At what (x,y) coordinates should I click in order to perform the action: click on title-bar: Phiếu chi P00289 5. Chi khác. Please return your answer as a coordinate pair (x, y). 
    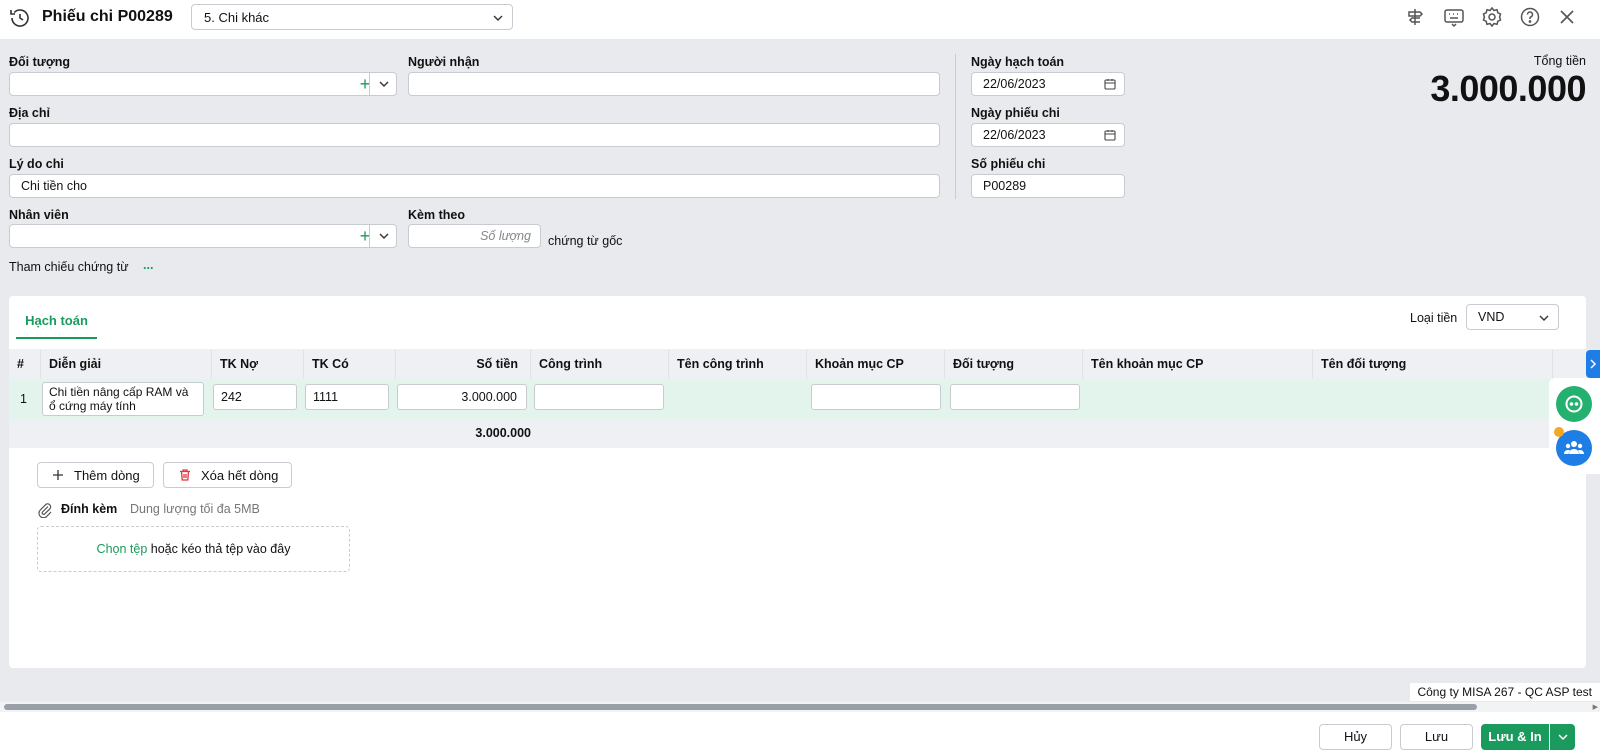
    Looking at the image, I should click on (800, 19).